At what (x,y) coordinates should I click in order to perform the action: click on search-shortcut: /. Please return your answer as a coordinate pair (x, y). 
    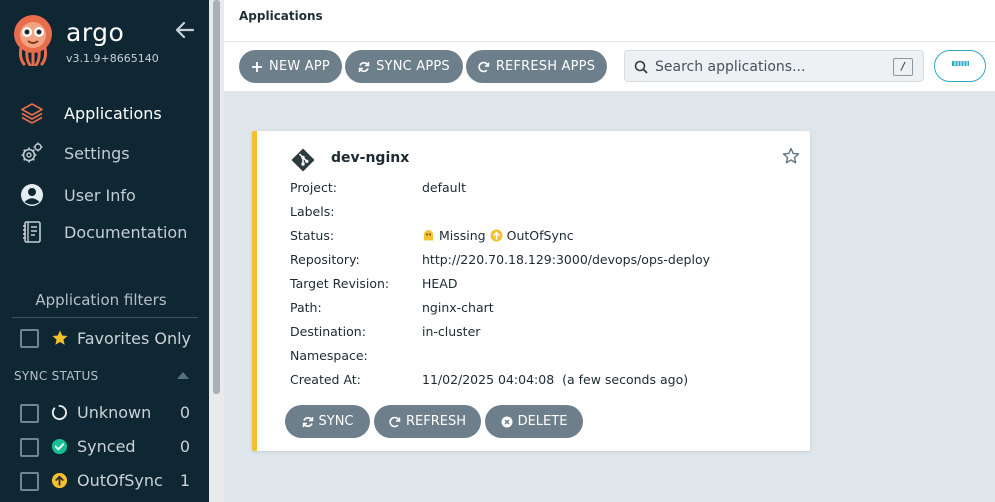
    Looking at the image, I should click on (903, 67).